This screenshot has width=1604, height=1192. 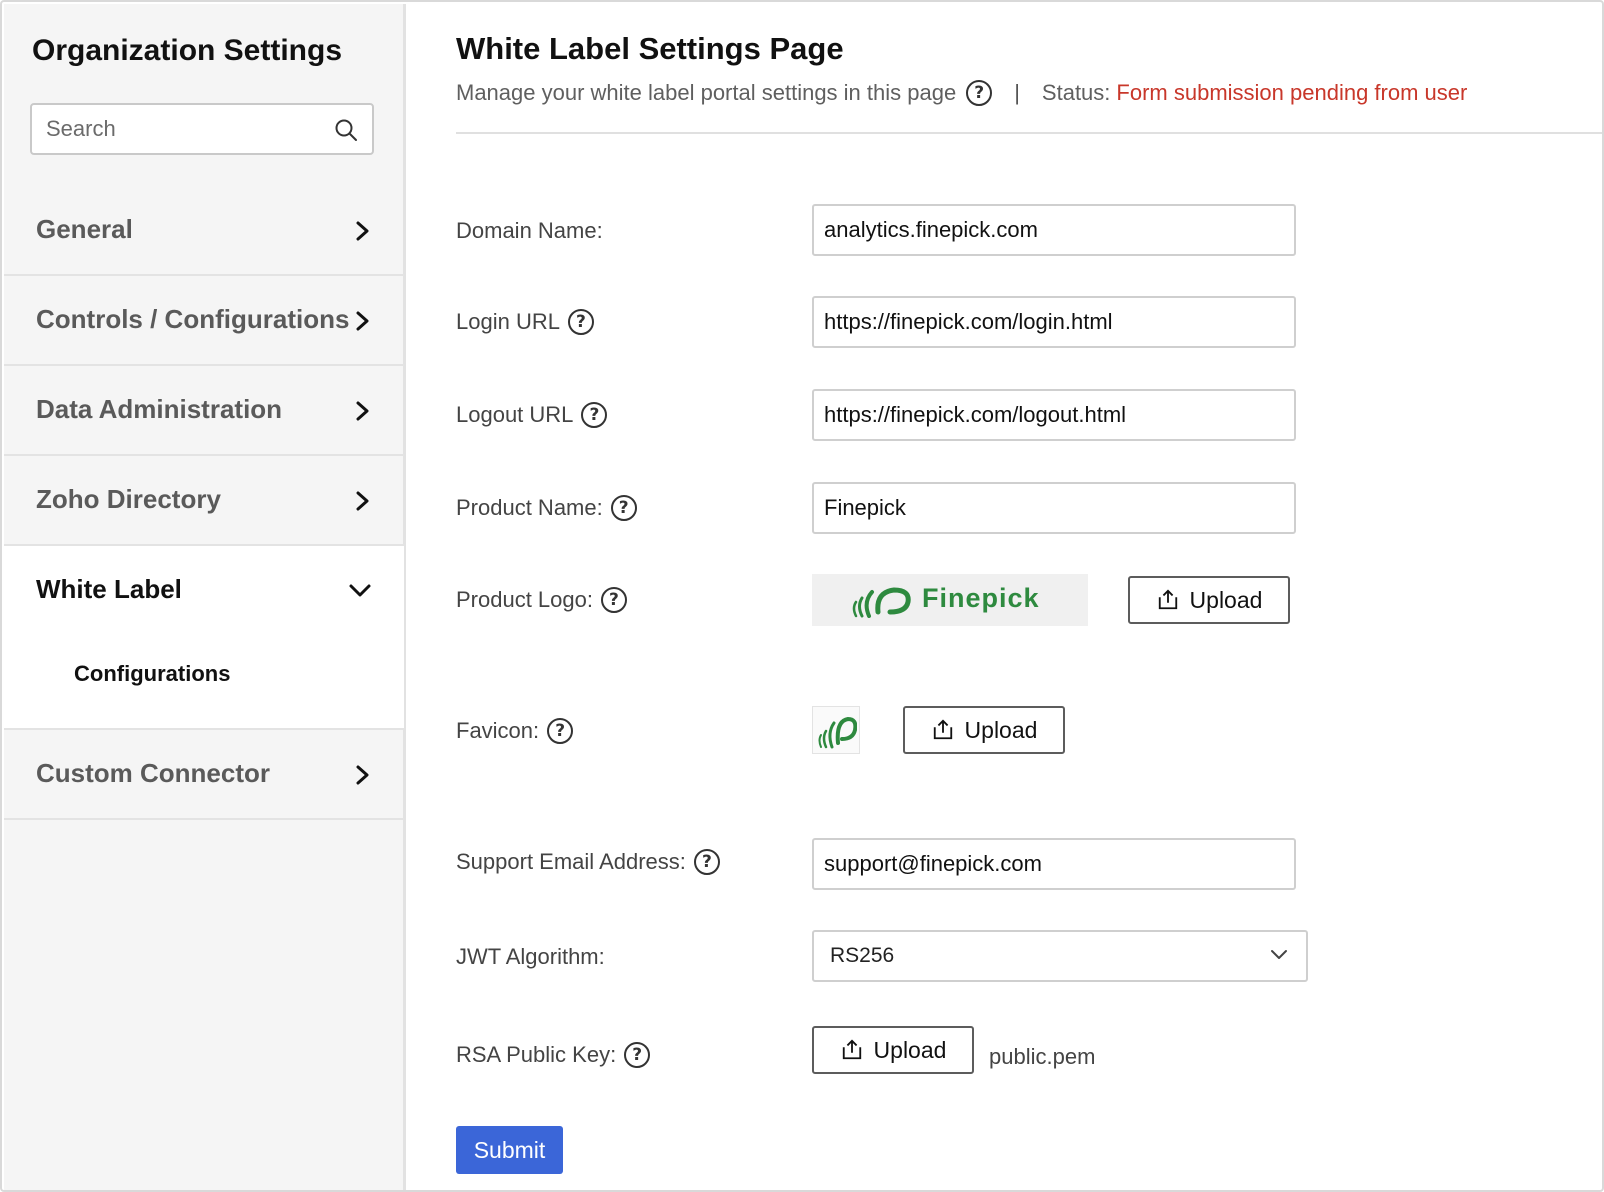 I want to click on finepick-favicon-icon, so click(x=837, y=732).